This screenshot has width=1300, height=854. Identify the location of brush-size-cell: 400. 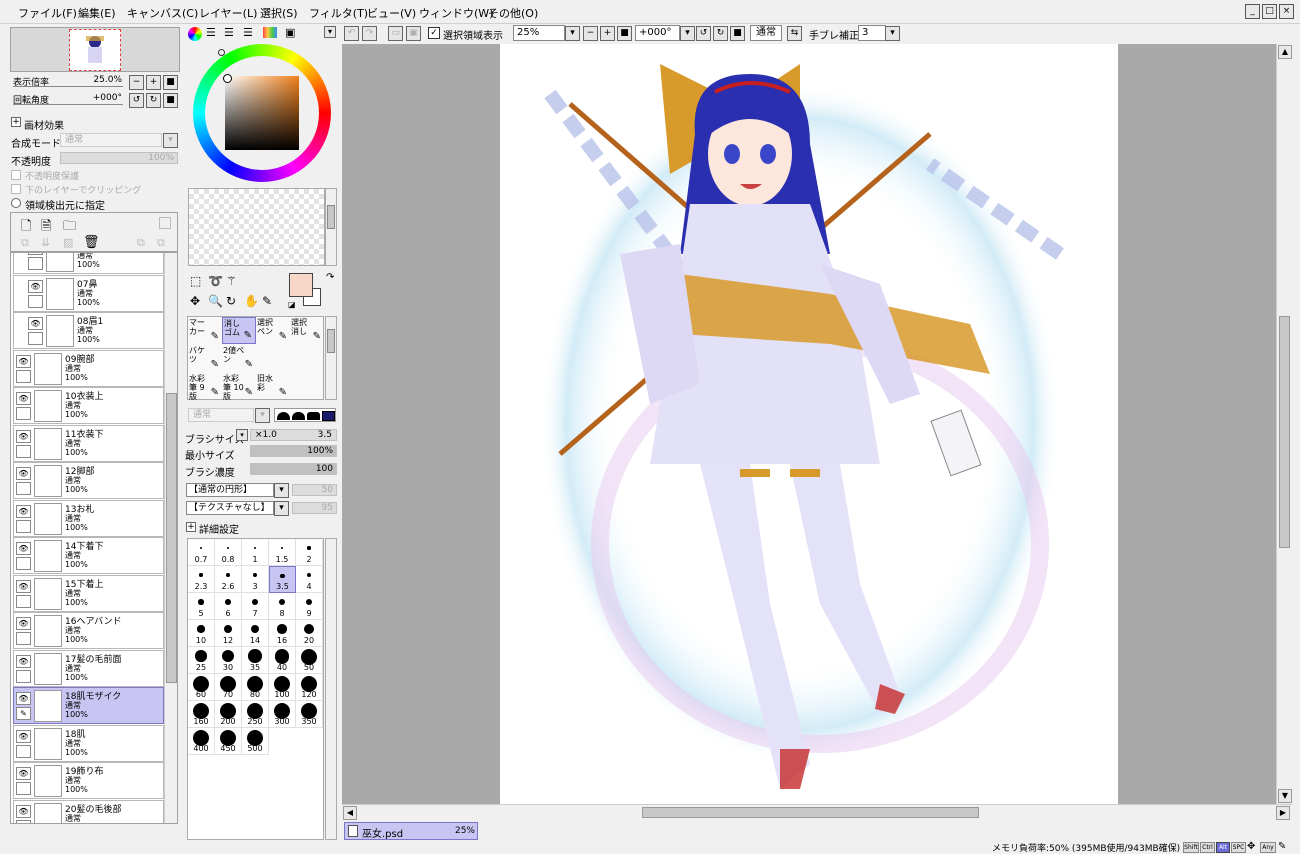
(201, 741).